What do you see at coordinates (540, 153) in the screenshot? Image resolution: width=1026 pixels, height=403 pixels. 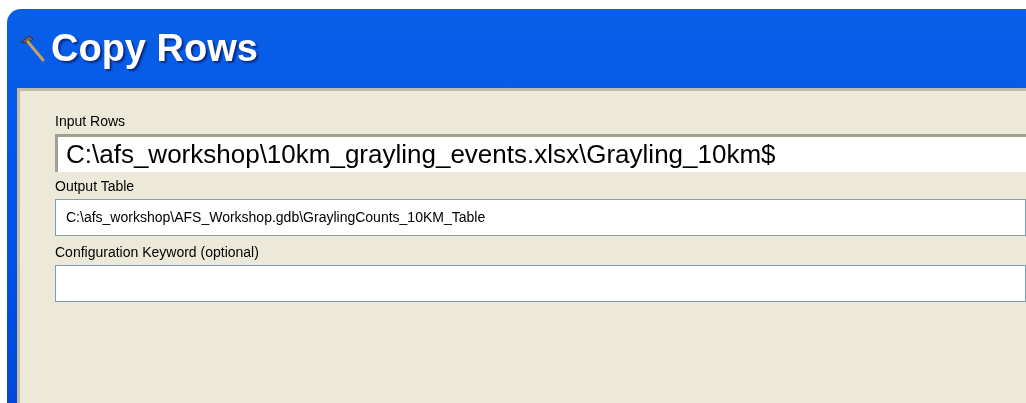 I see `input-field: C:\afs_workshop\10km_grayling_events.xlsx\Grayling_10km$` at bounding box center [540, 153].